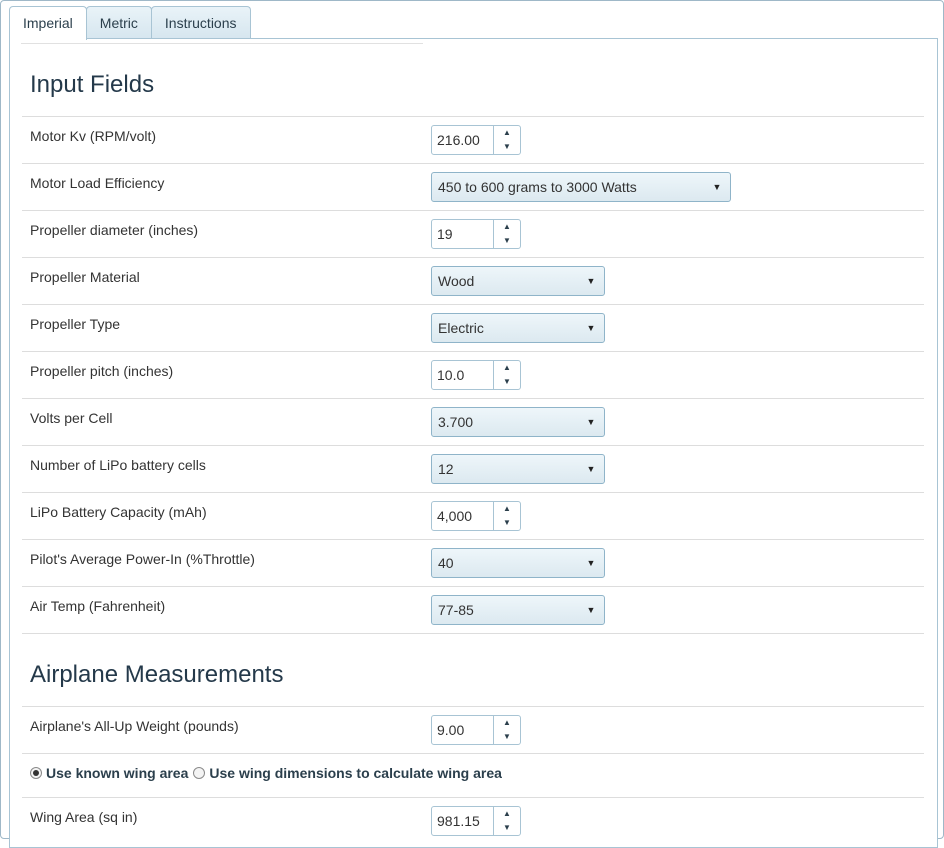  I want to click on lipo-cells-select: 12 ▼, so click(518, 469).